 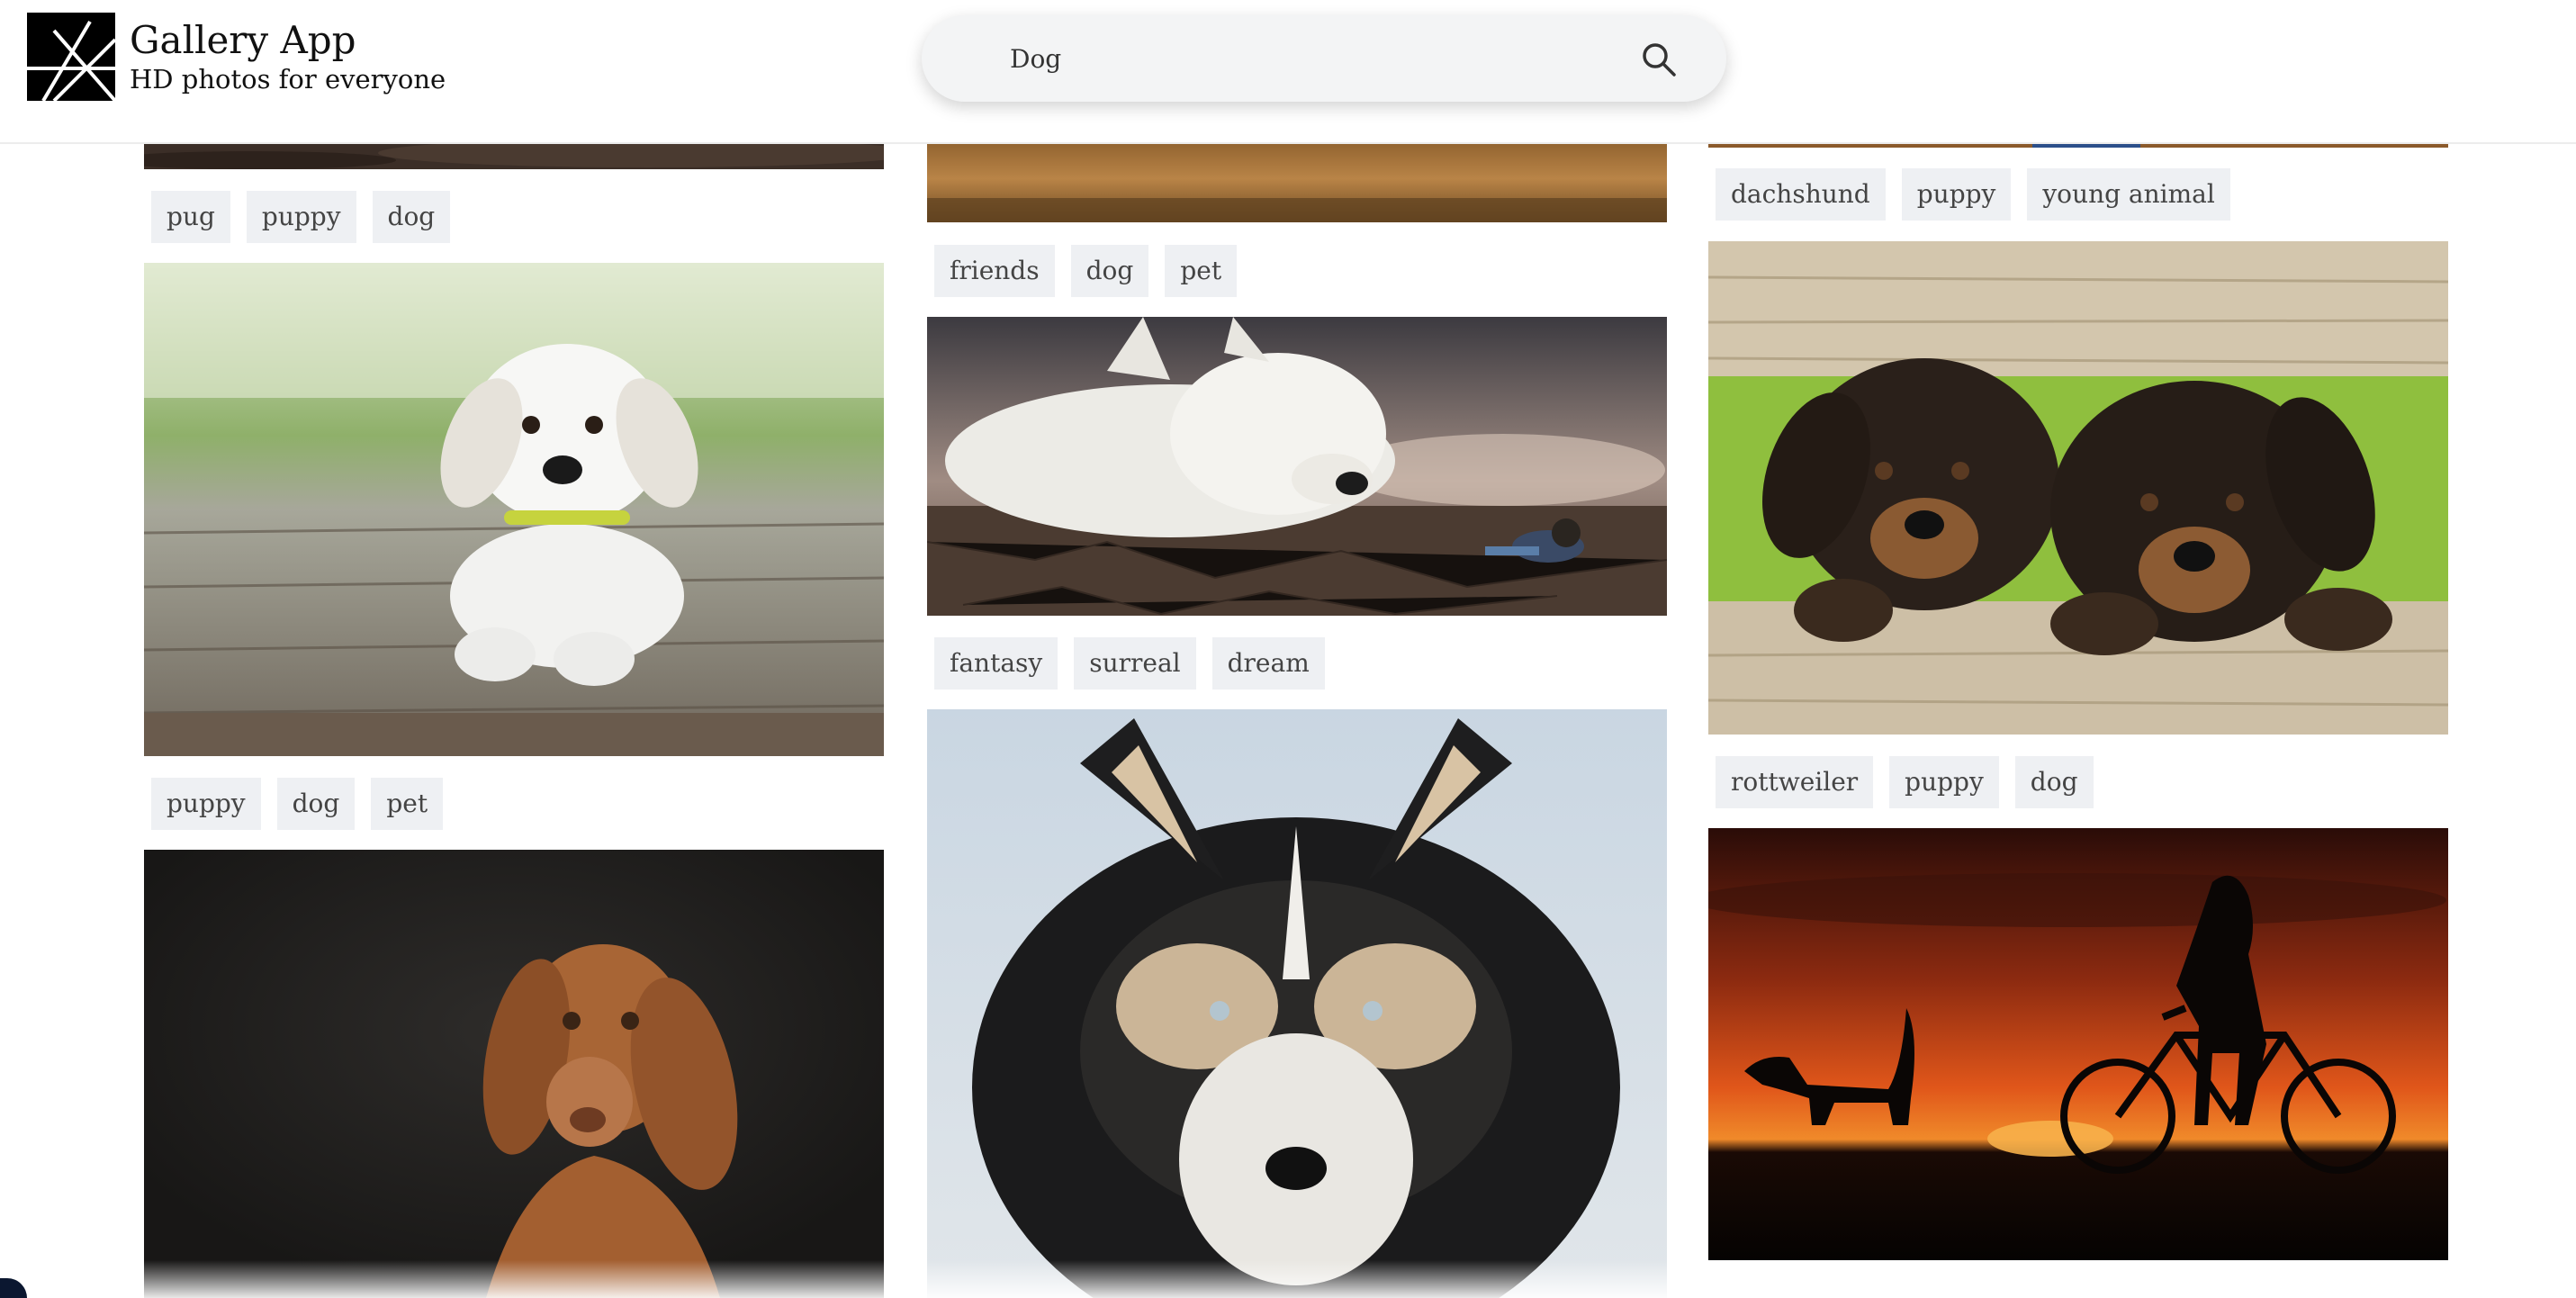 I want to click on photo-tags: pug puppy dog, so click(x=301, y=217).